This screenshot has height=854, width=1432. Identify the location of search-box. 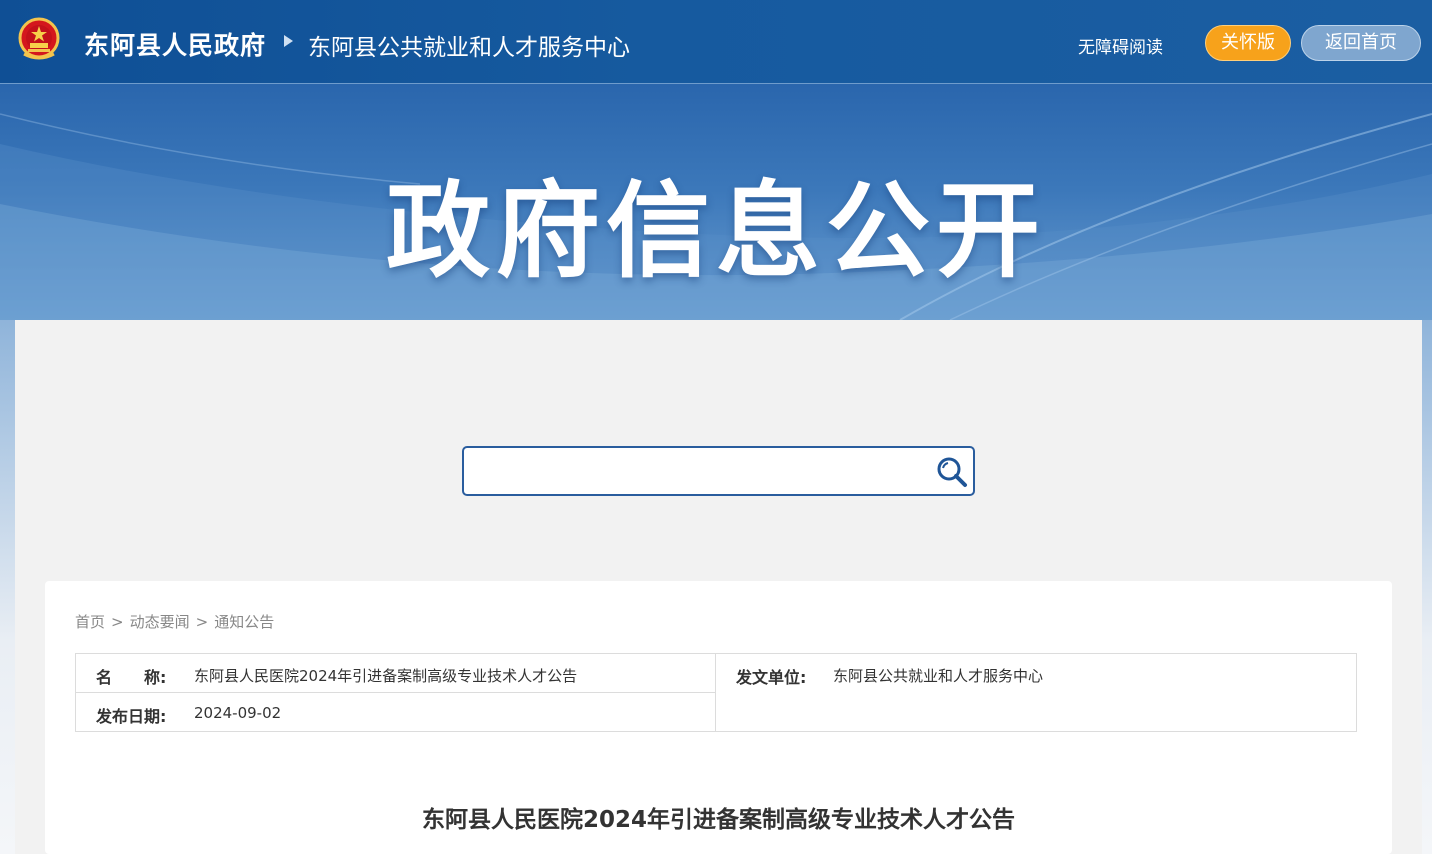
(718, 471).